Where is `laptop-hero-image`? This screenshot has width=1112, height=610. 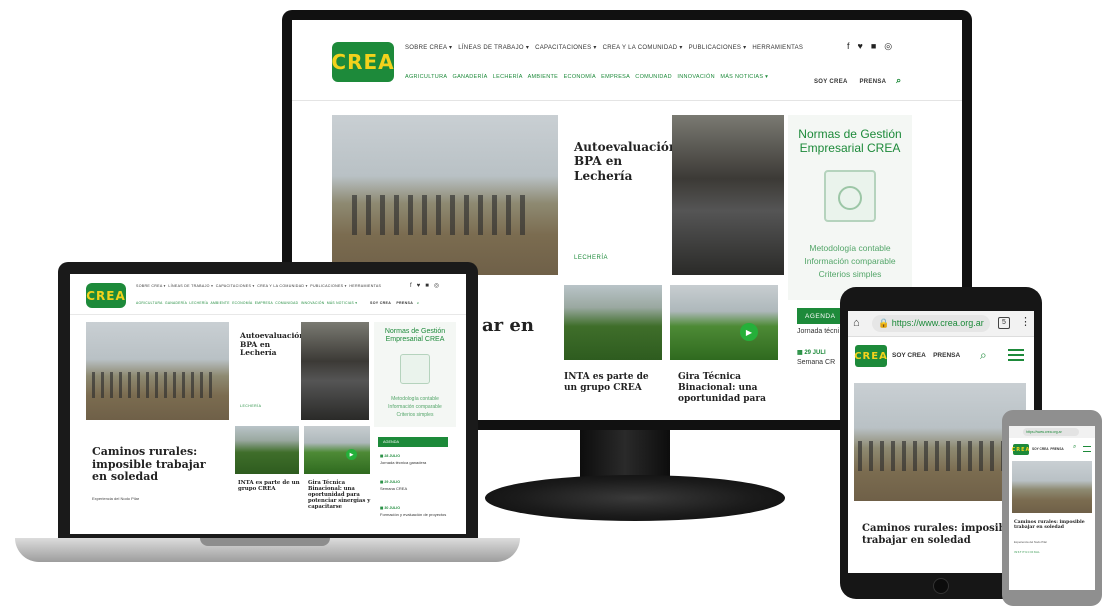 laptop-hero-image is located at coordinates (157, 371).